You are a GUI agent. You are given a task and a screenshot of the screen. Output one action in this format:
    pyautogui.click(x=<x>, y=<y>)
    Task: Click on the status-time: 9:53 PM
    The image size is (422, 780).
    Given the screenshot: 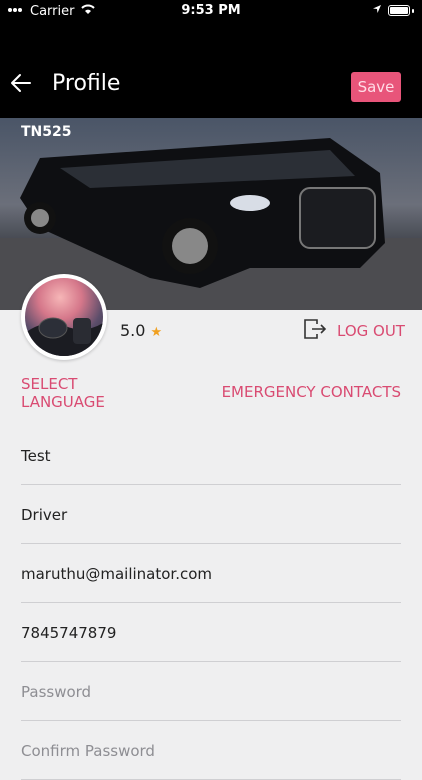 What is the action you would take?
    pyautogui.click(x=211, y=10)
    